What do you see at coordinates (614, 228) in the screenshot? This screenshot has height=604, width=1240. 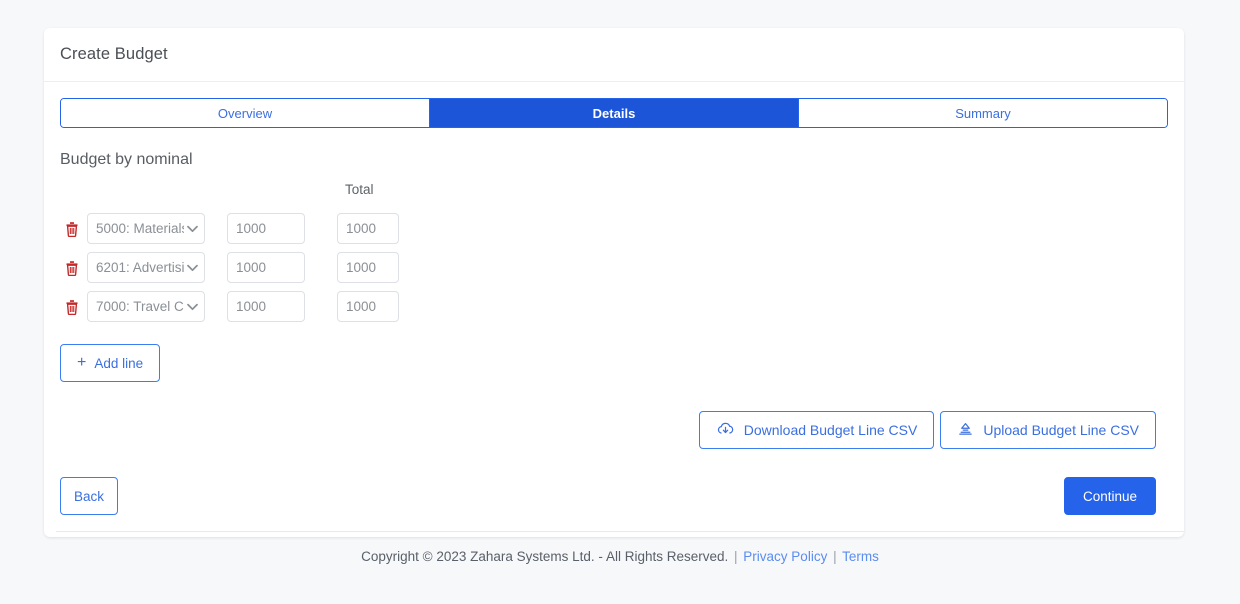 I see `table-row: 5000: Materials` at bounding box center [614, 228].